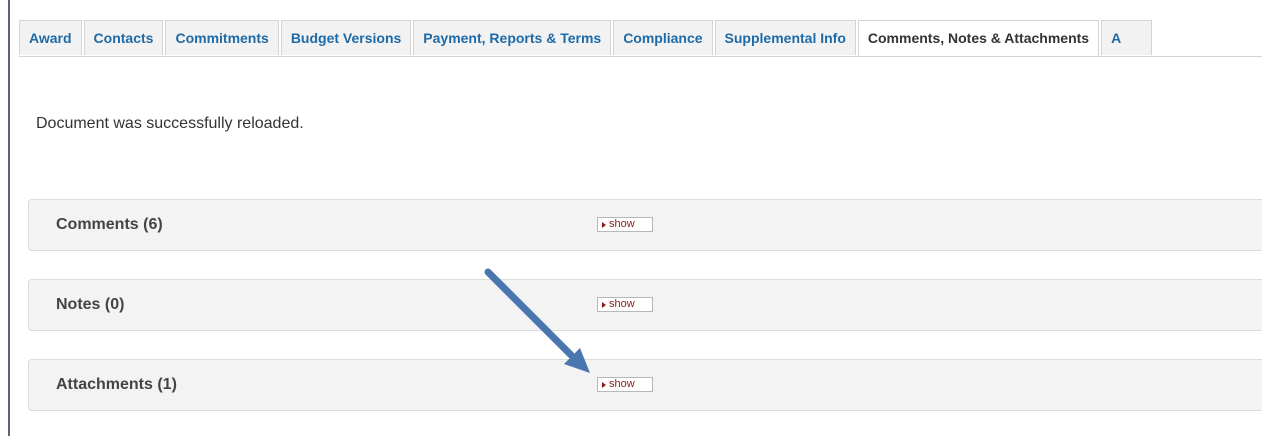  I want to click on tab-compliance: Compliance, so click(663, 37).